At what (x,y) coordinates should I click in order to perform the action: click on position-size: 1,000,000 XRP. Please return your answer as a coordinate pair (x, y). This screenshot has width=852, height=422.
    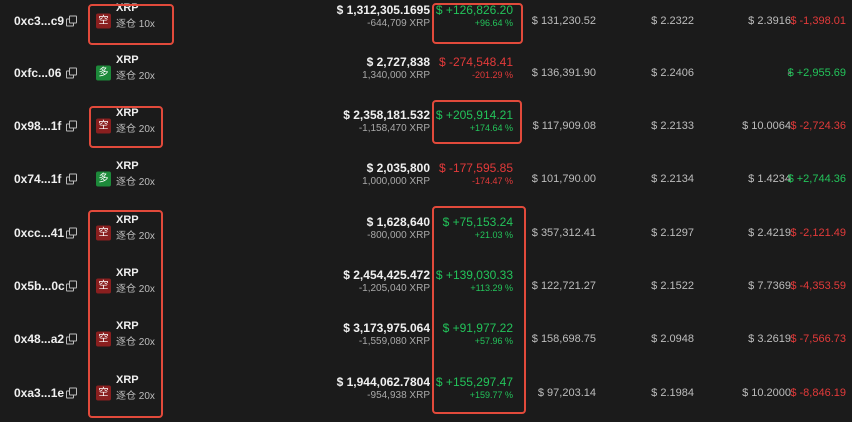
    Looking at the image, I should click on (396, 181).